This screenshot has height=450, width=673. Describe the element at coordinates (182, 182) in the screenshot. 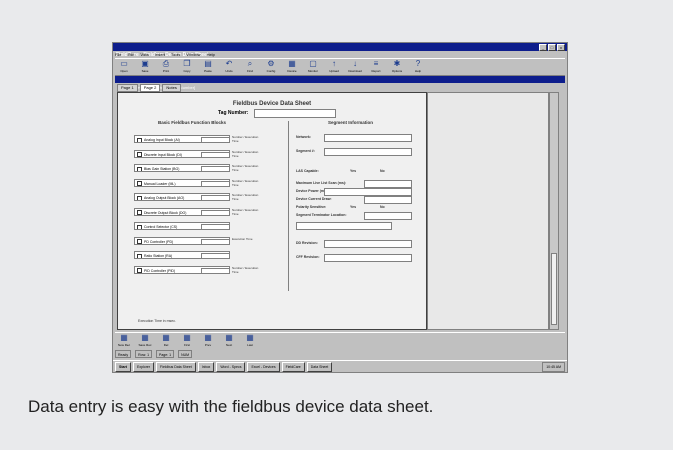

I see `function-block-row: Manual Loader (ML)` at that location.